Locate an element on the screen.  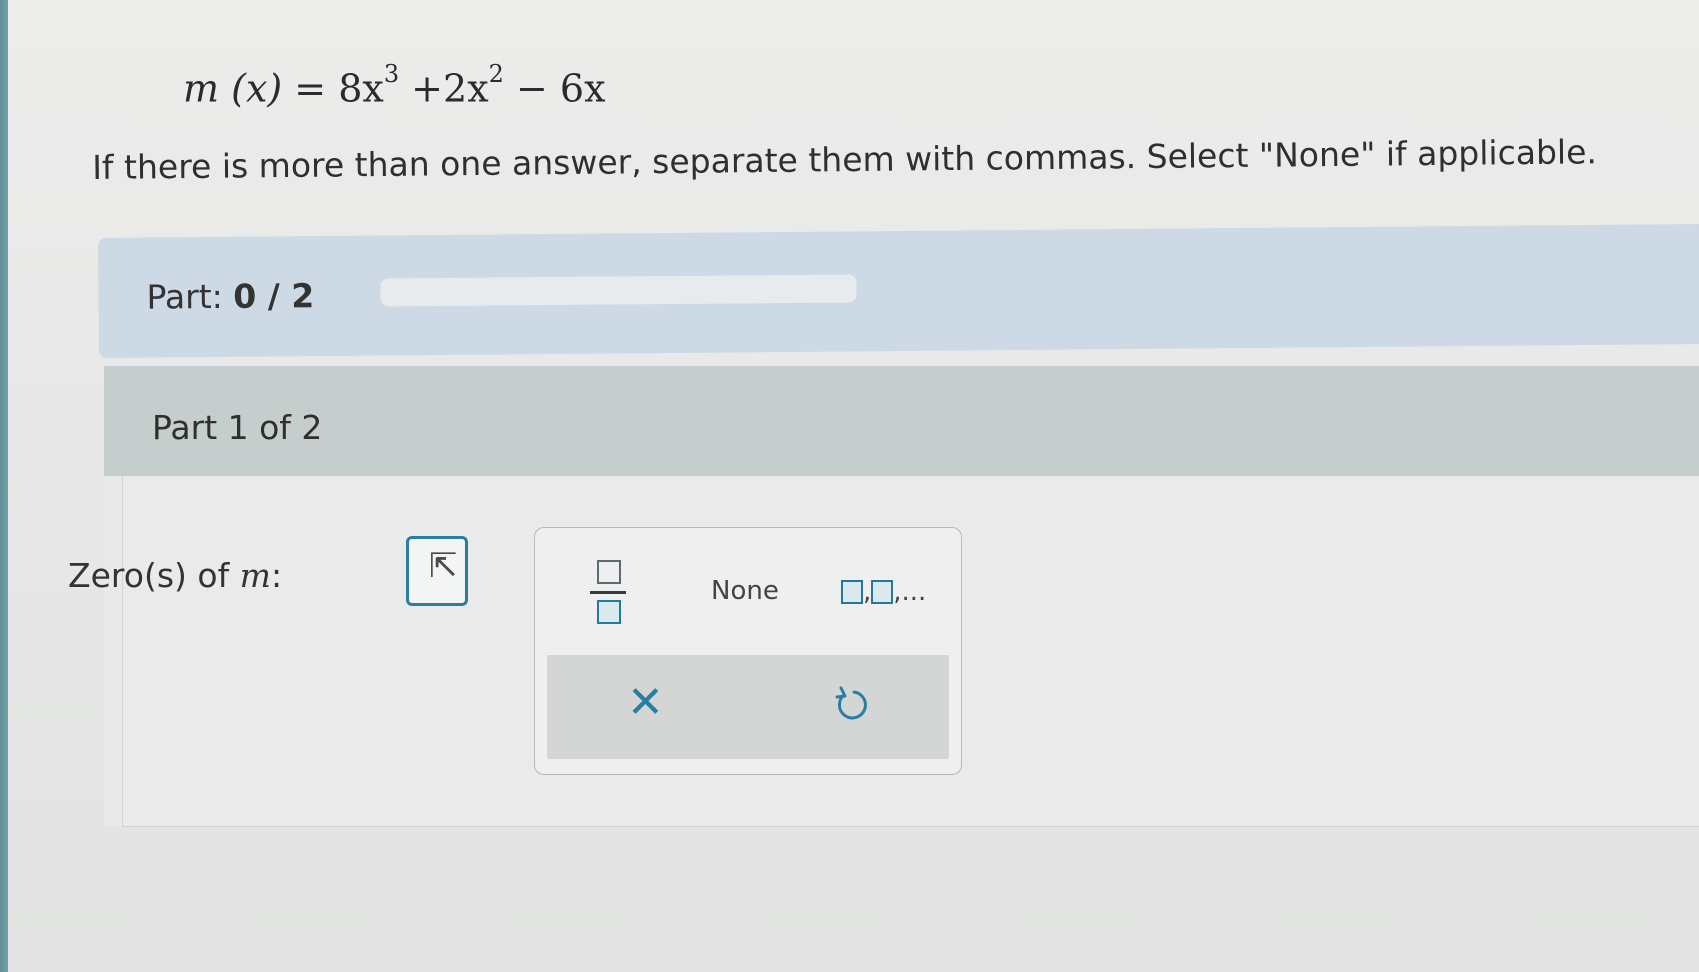
fraction-numerator-box-icon is located at coordinates (609, 572).